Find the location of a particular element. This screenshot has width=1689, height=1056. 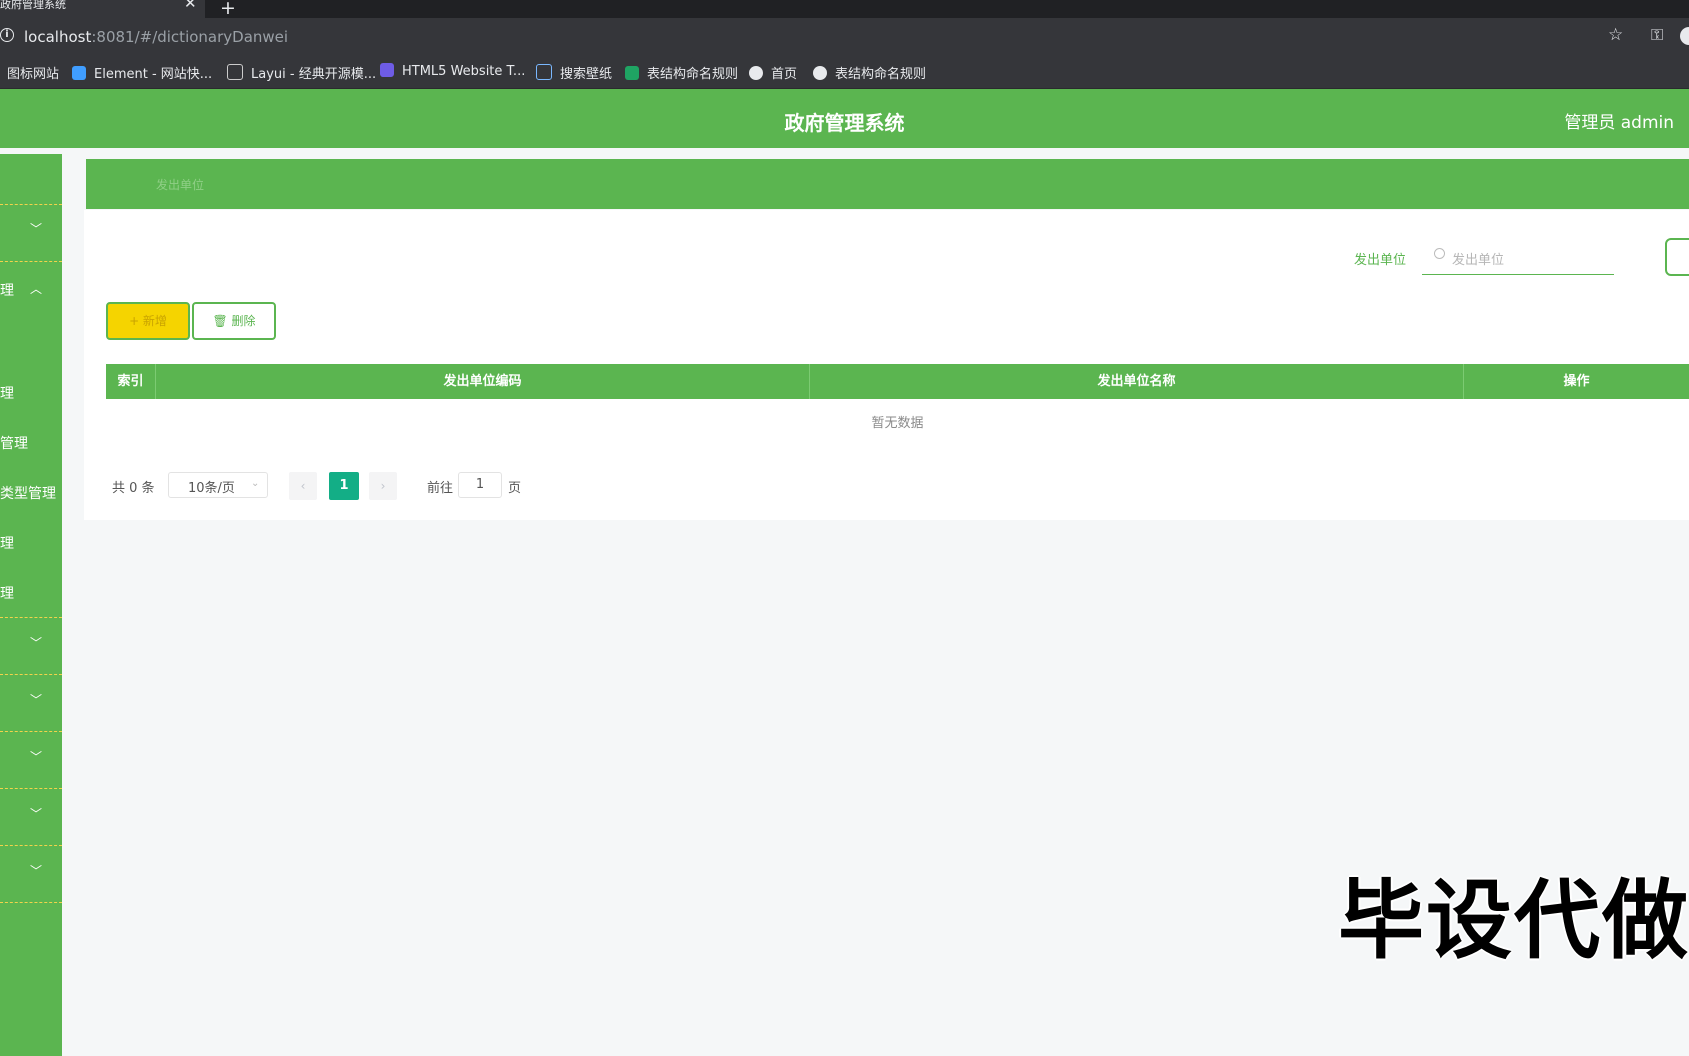

bookmark-star-icon: ☆ is located at coordinates (1615, 35).